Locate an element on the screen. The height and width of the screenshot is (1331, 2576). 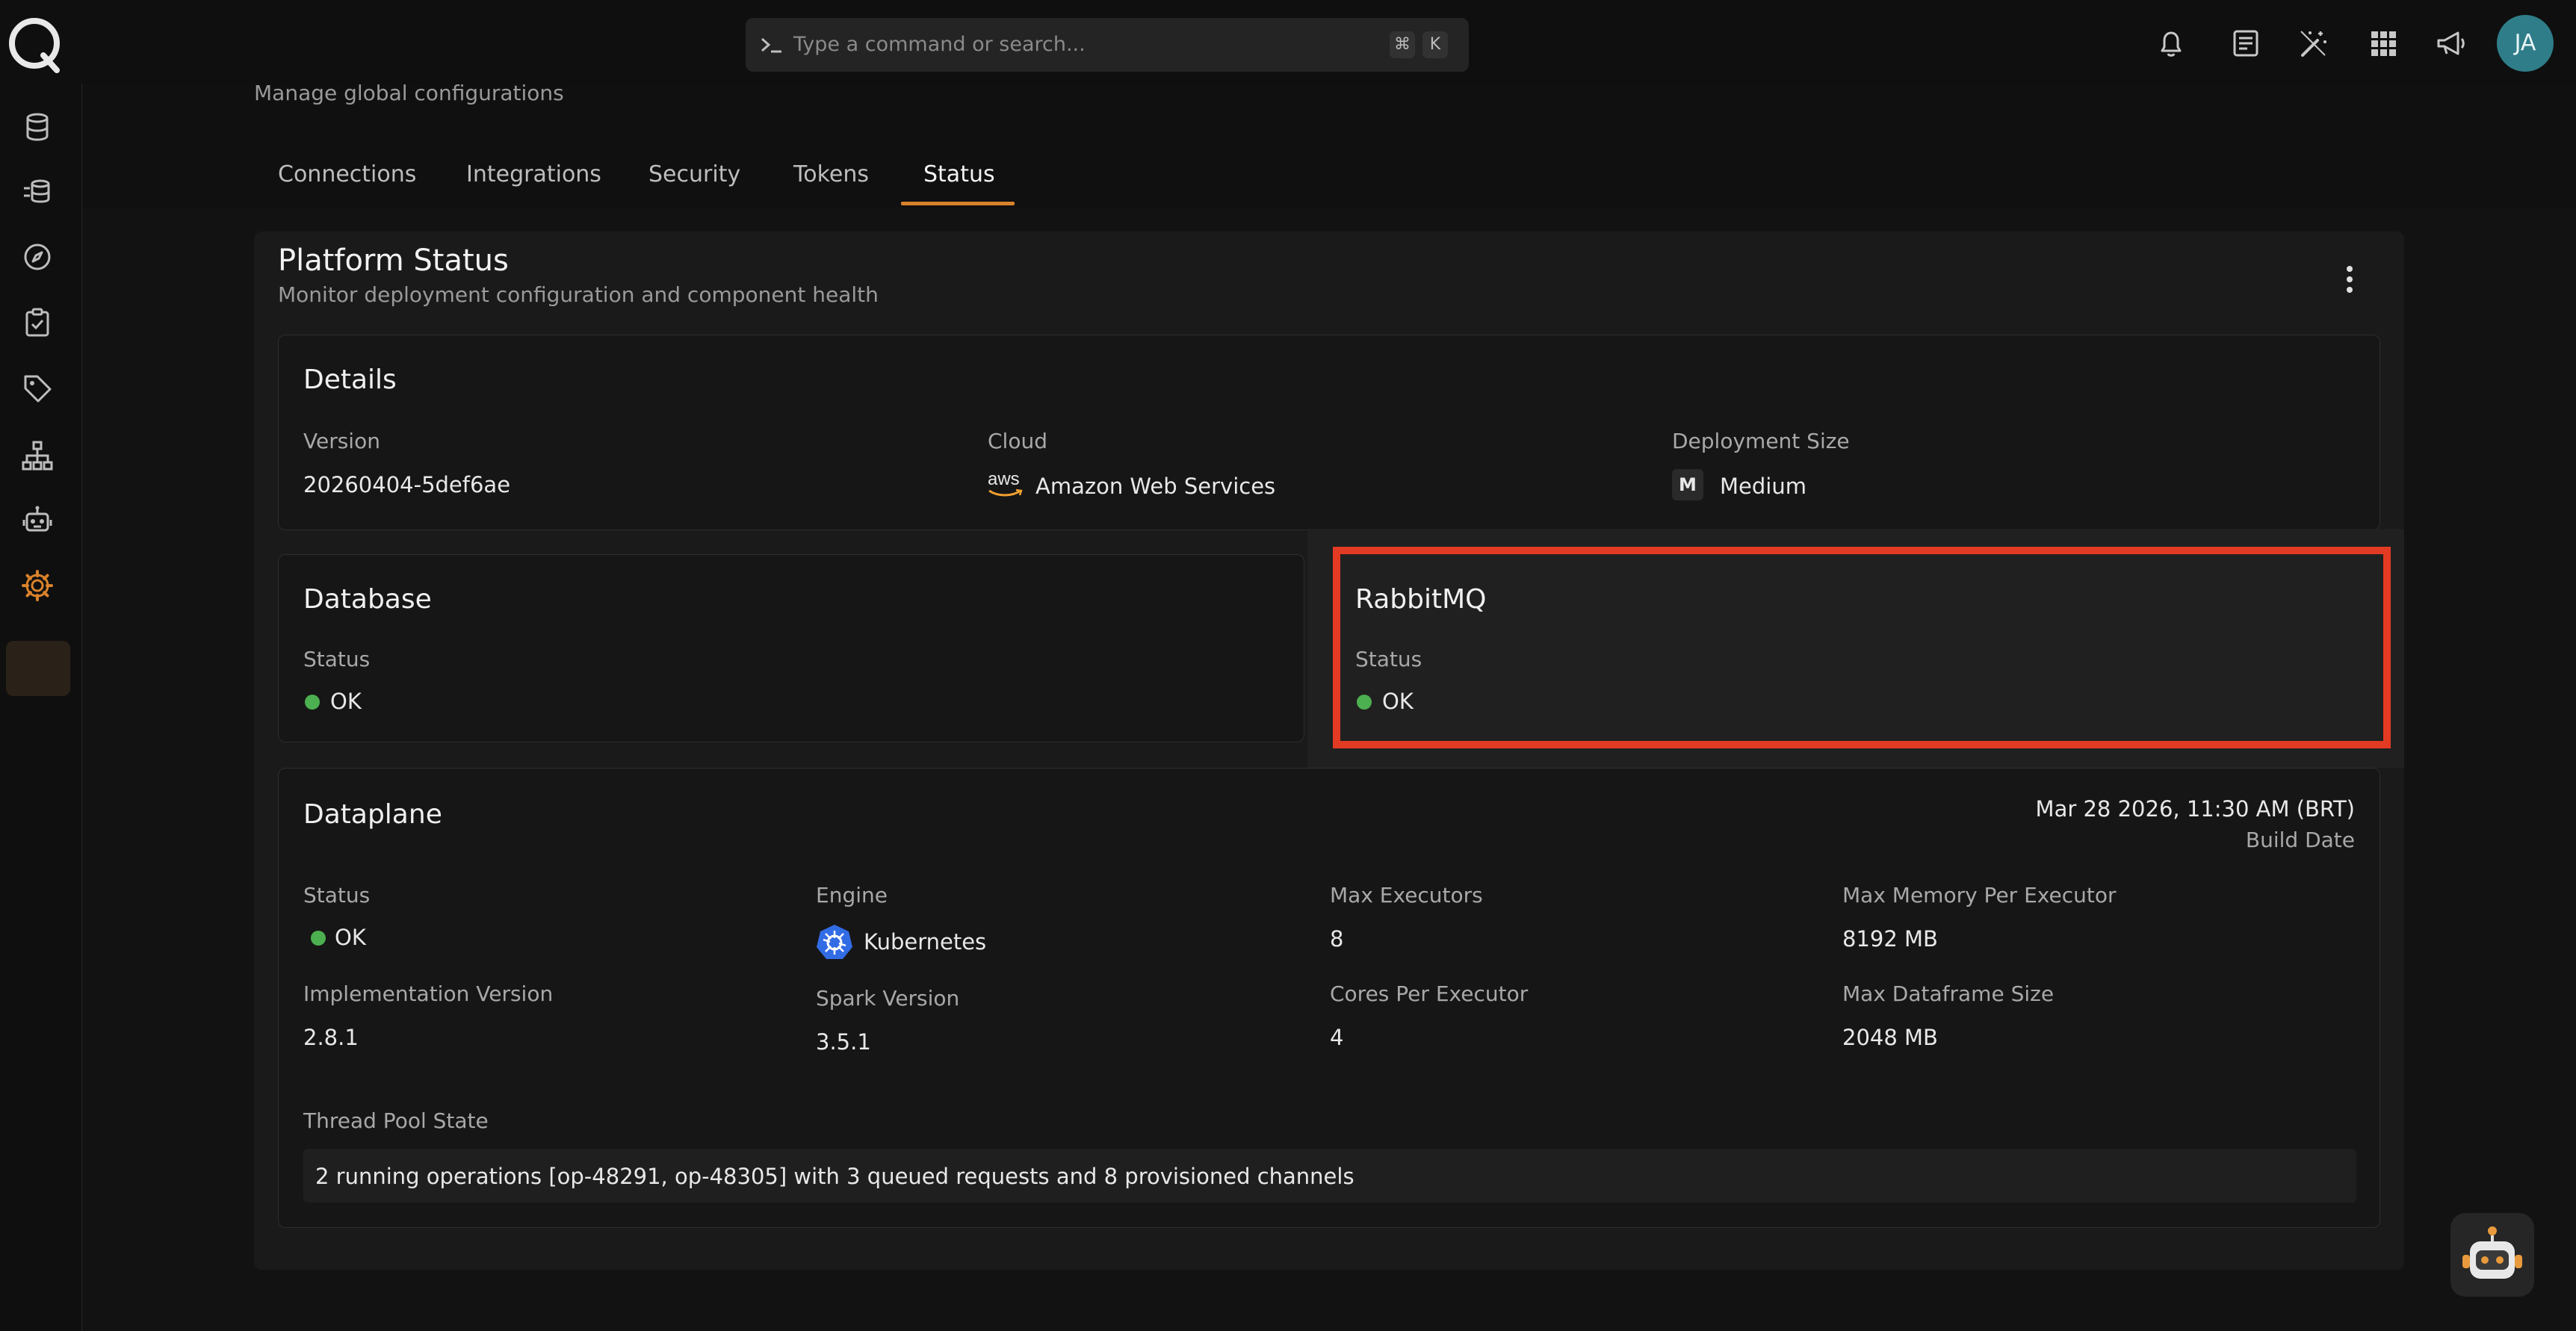
data-stack-icon is located at coordinates (37, 191).